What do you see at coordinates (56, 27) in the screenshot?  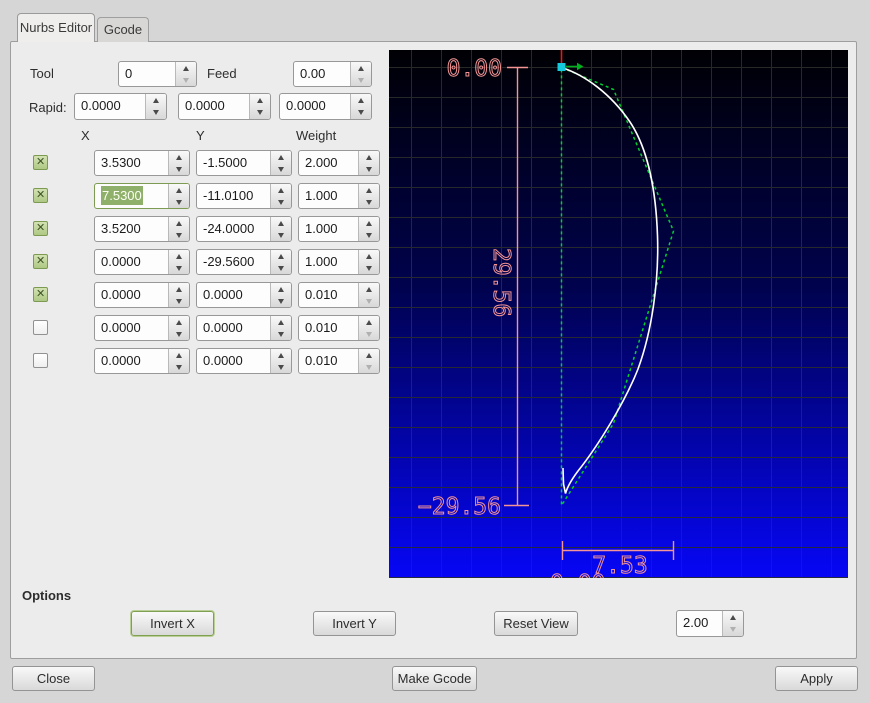 I see `tab-nurbs-editor: Nurbs Editor` at bounding box center [56, 27].